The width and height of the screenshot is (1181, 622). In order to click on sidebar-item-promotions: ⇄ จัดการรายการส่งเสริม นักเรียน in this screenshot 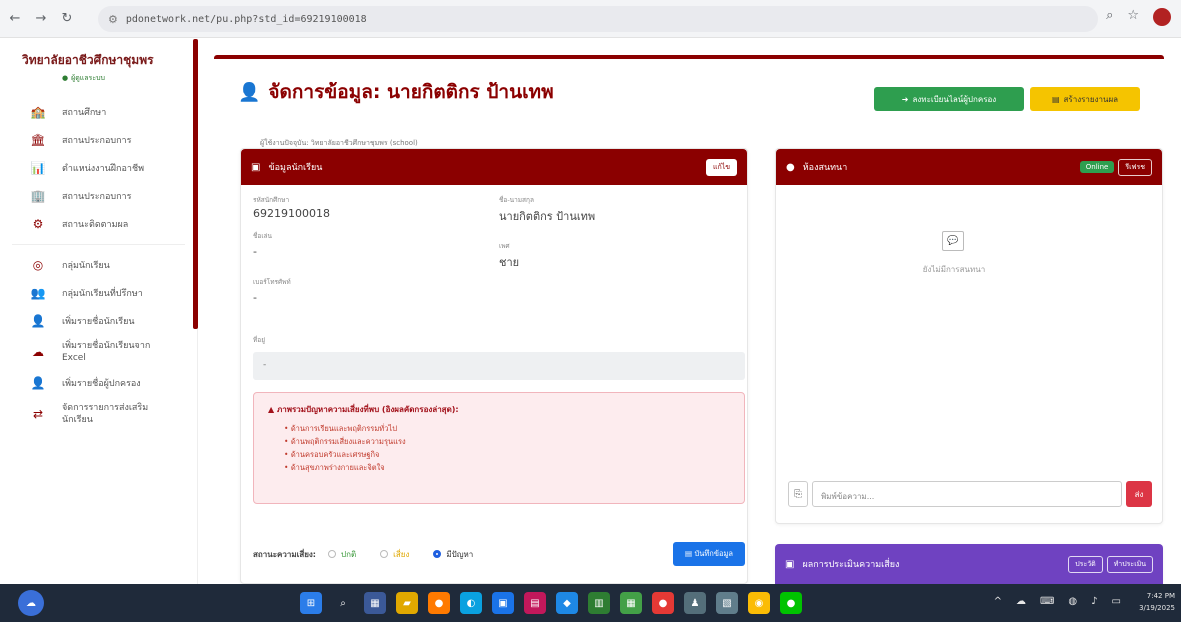, I will do `click(98, 414)`.